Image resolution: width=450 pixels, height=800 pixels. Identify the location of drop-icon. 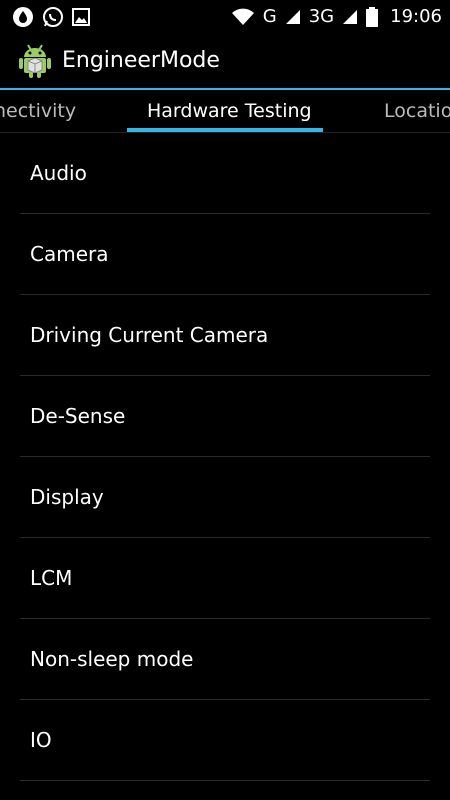
(23, 17).